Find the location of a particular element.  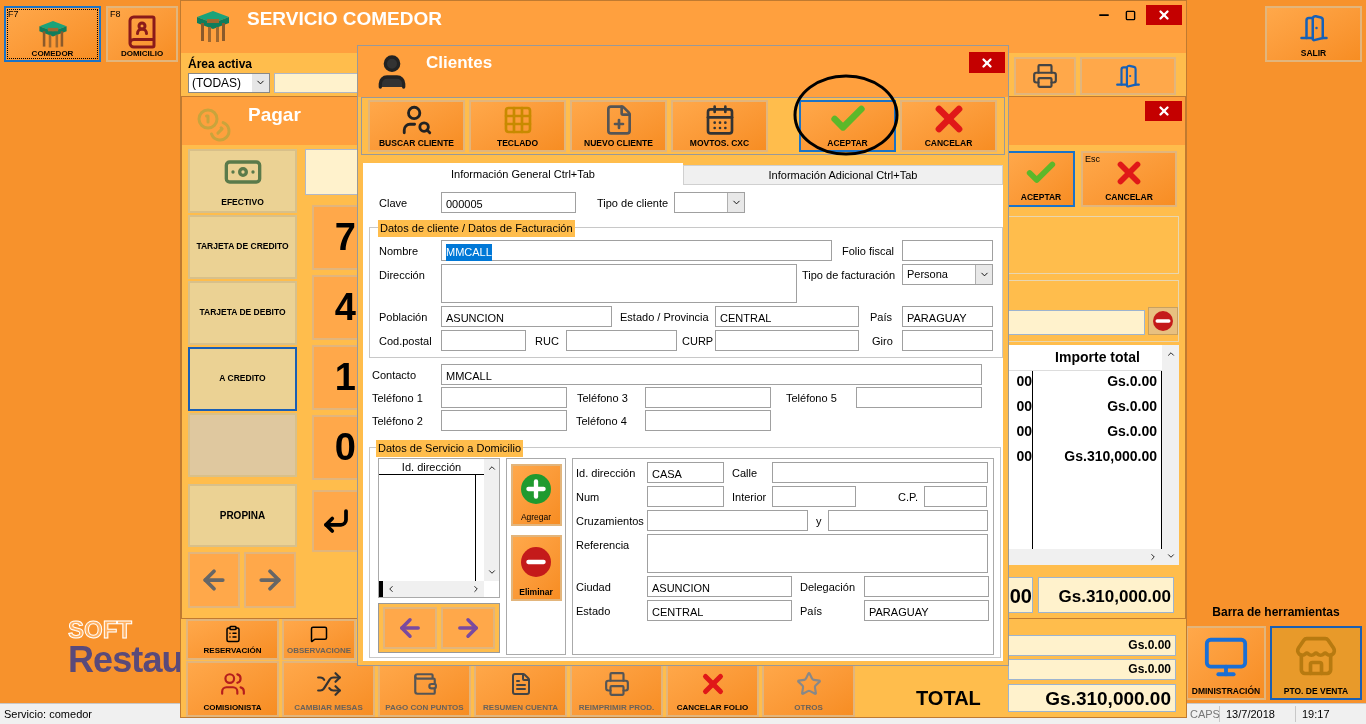

close-icon is located at coordinates (987, 62).